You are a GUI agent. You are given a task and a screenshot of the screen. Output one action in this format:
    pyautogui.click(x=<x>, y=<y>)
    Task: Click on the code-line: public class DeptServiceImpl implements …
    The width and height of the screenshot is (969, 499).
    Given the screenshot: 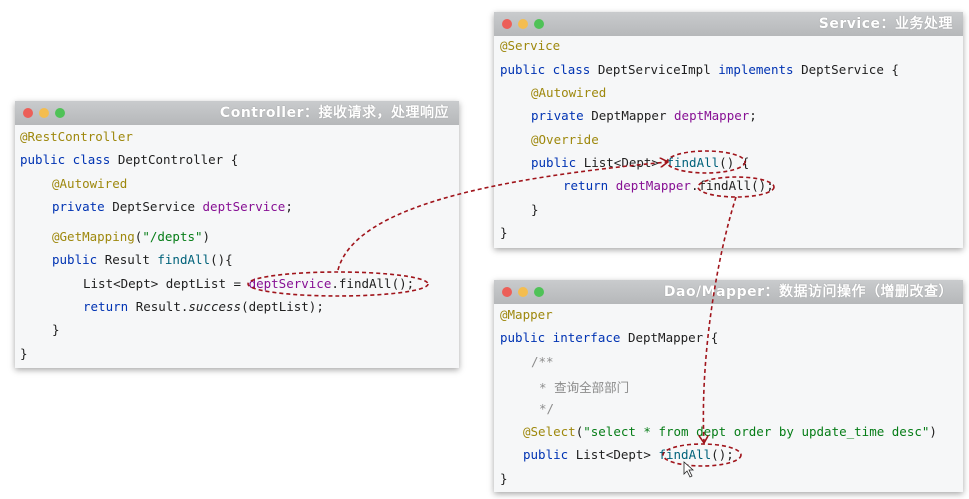 What is the action you would take?
    pyautogui.click(x=699, y=69)
    